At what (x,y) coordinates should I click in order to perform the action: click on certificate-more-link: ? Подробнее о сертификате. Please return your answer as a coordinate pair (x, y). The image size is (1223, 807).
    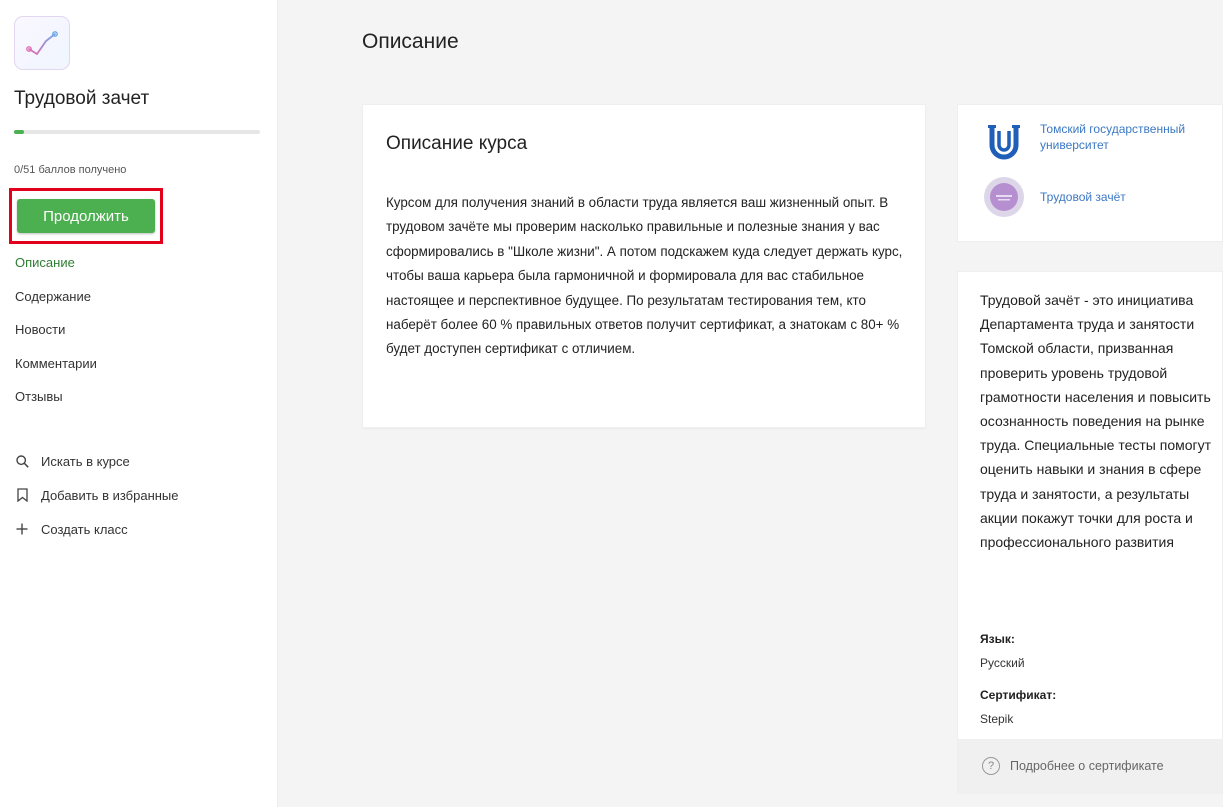
    Looking at the image, I should click on (1090, 766).